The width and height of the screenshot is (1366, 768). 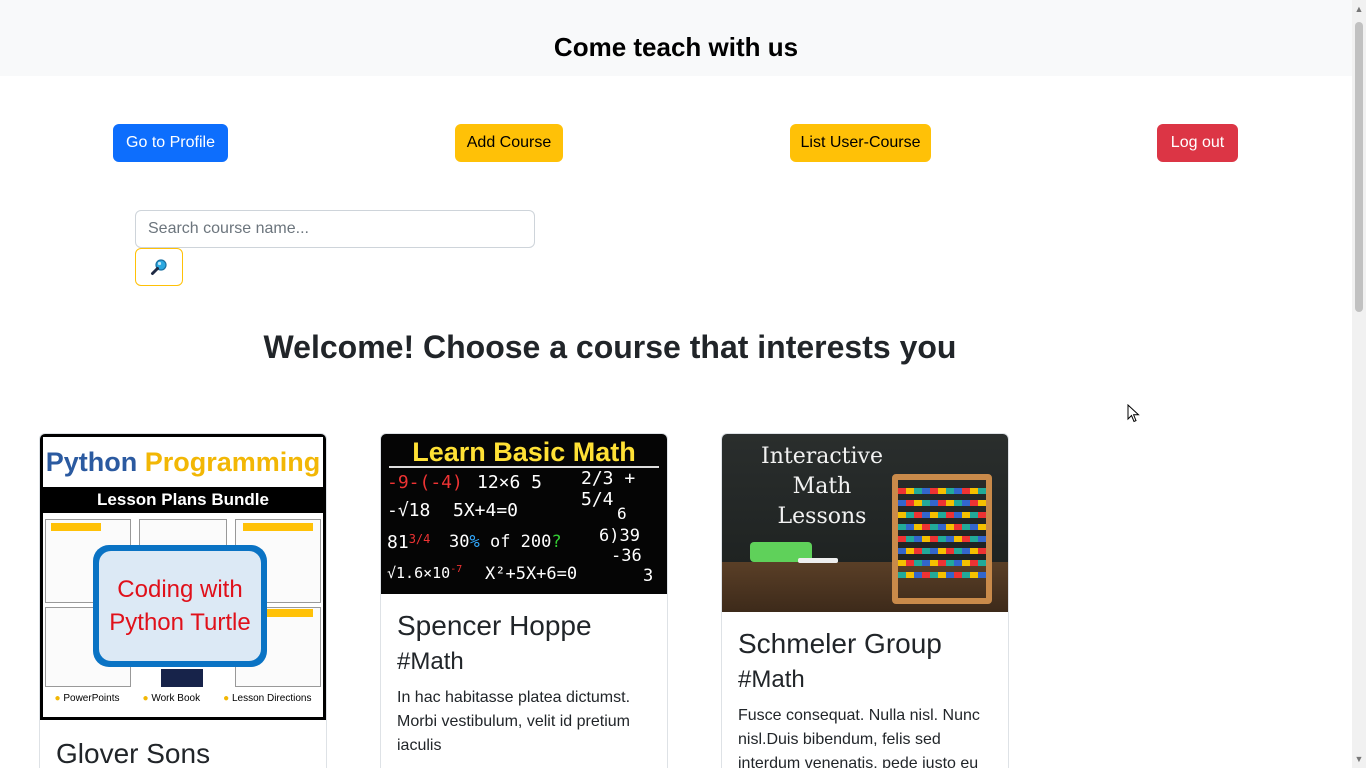 I want to click on list-user-course-button: List User-Course, so click(x=860, y=143).